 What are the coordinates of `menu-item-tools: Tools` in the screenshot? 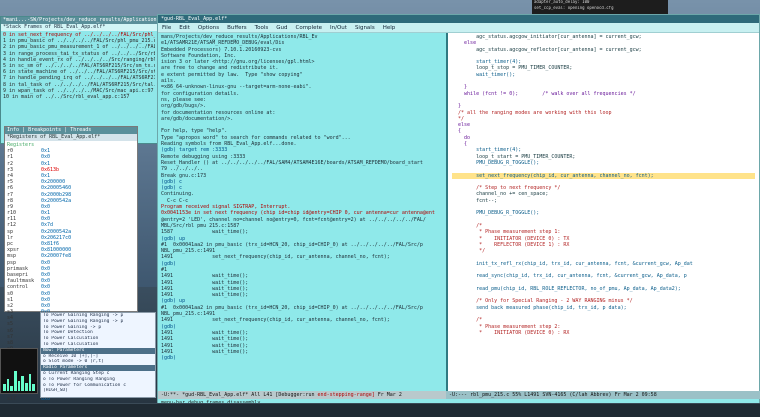 It's located at (262, 27).